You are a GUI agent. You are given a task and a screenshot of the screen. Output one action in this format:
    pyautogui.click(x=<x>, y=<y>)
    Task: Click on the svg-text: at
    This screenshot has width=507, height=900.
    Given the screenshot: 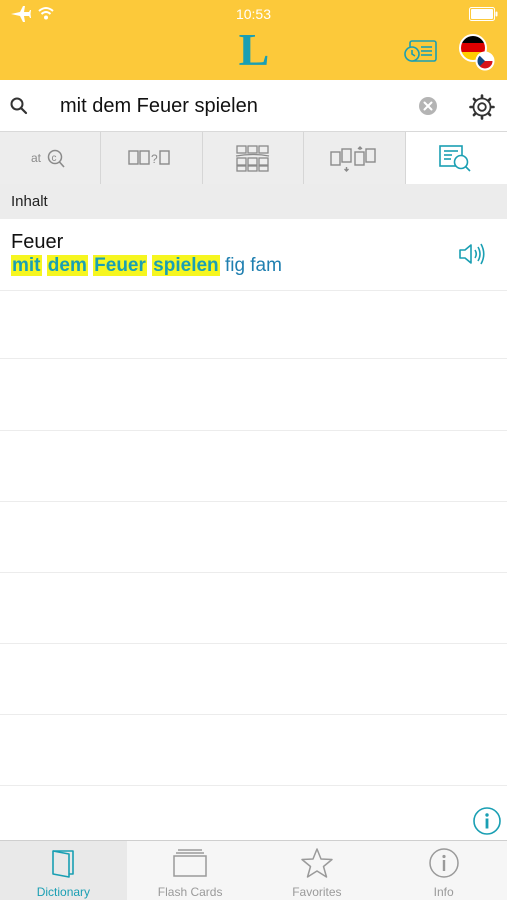 What is the action you would take?
    pyautogui.click(x=36, y=158)
    